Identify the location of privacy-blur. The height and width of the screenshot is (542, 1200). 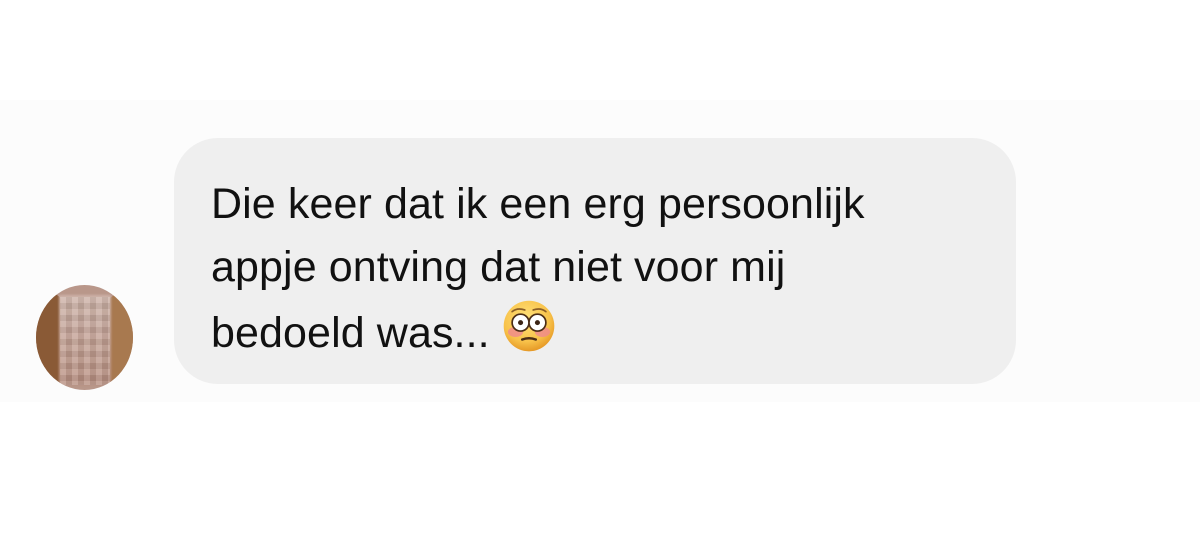
(85, 341).